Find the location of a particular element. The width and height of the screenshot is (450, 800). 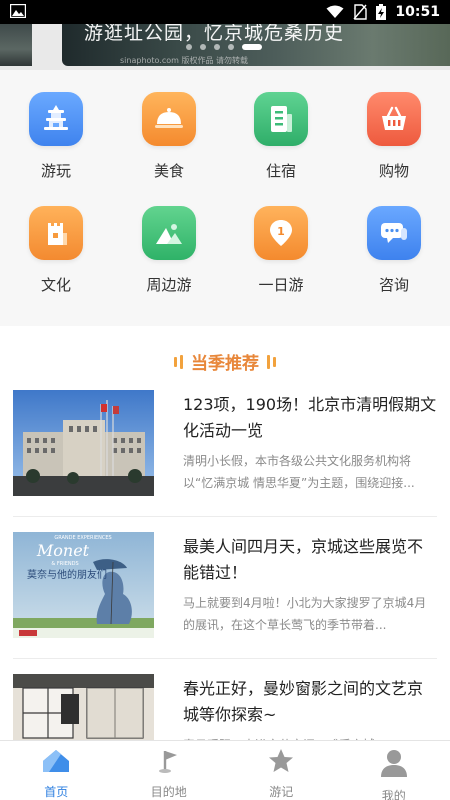

banner-prev-slide is located at coordinates (16, 45).